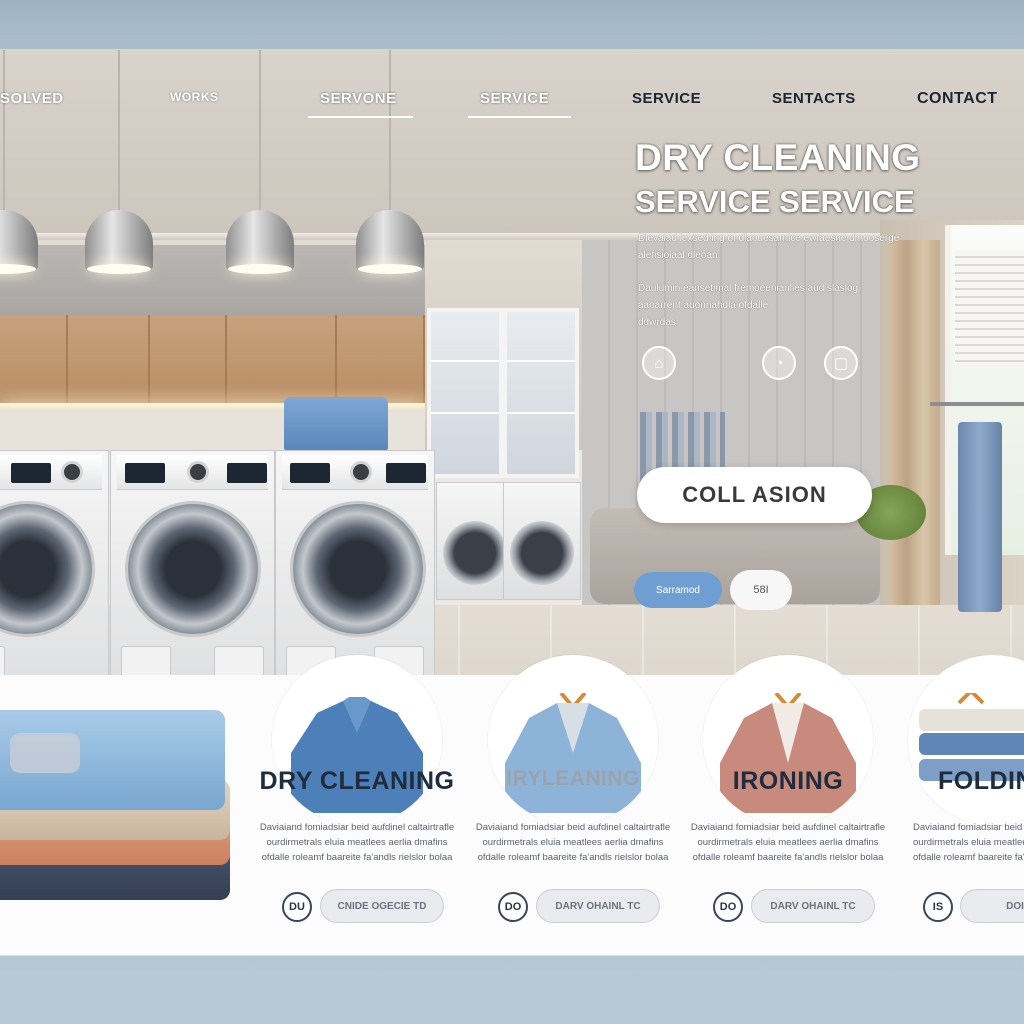  What do you see at coordinates (382, 906) in the screenshot?
I see `service-action-button: CNIDE OGECIE TD` at bounding box center [382, 906].